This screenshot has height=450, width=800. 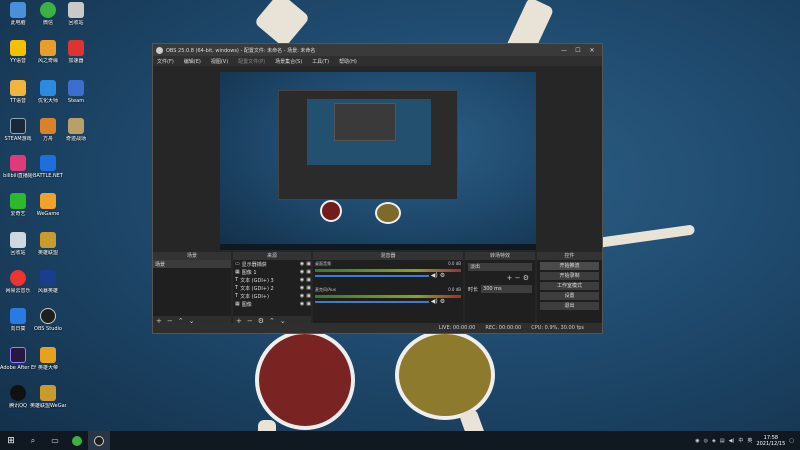 I want to click on menu-view: 视图(V), so click(x=219, y=61).